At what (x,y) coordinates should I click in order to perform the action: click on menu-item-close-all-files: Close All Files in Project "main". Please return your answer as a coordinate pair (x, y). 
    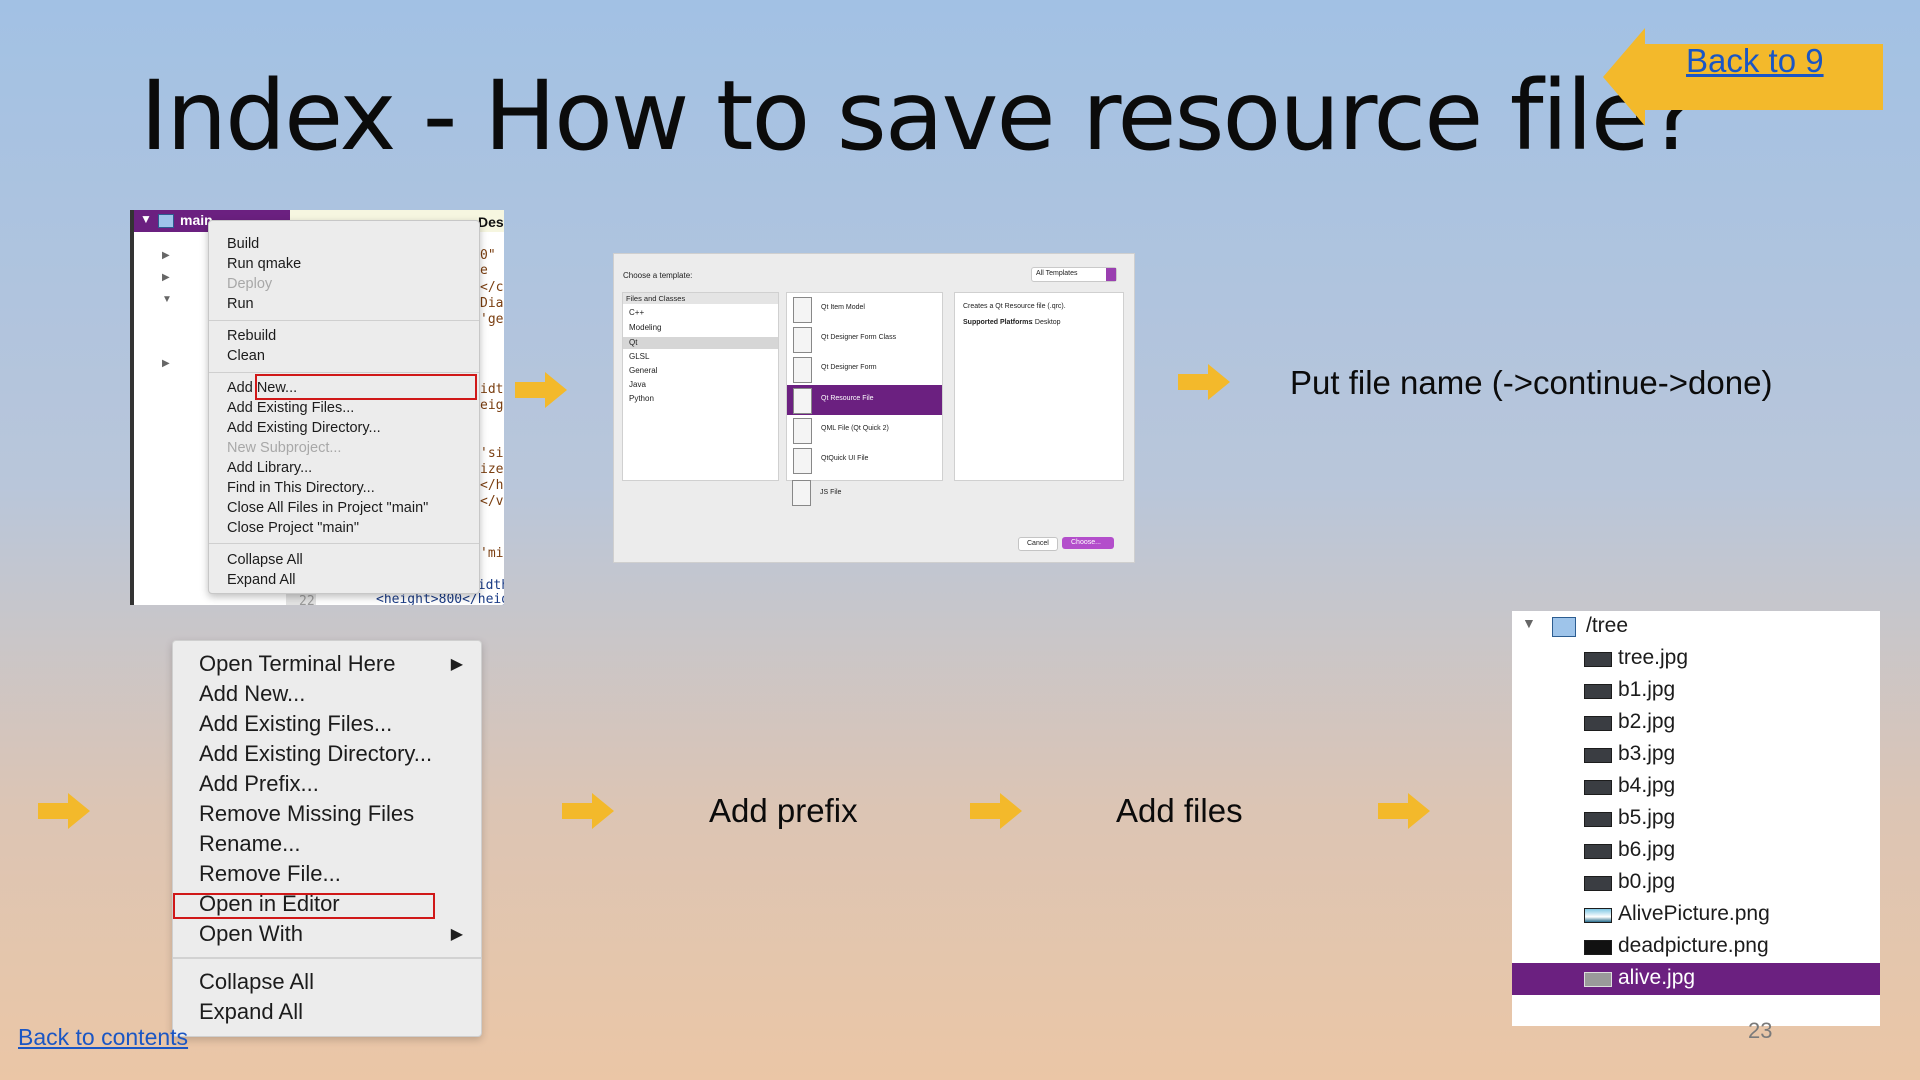
    Looking at the image, I should click on (327, 508).